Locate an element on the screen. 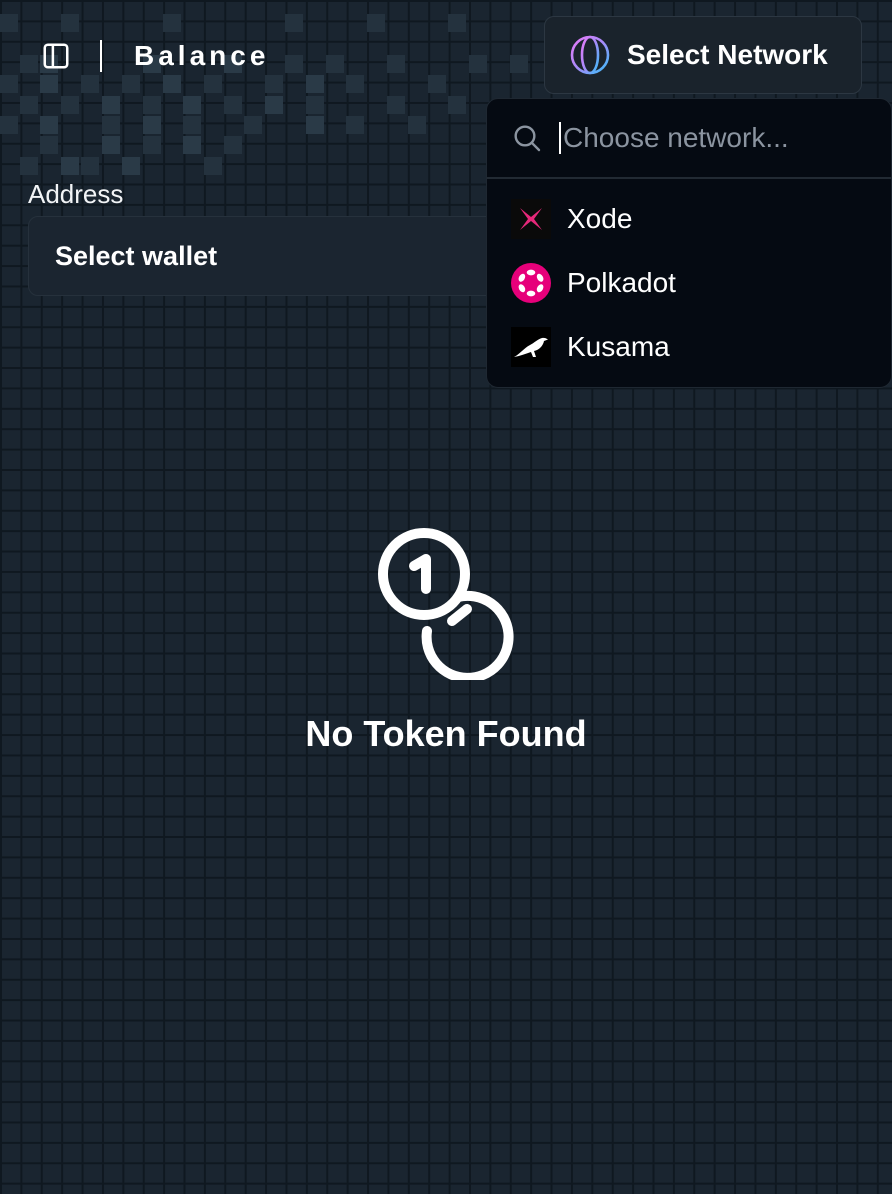 The width and height of the screenshot is (892, 1194). network-item-label: Polkadot is located at coordinates (621, 282).